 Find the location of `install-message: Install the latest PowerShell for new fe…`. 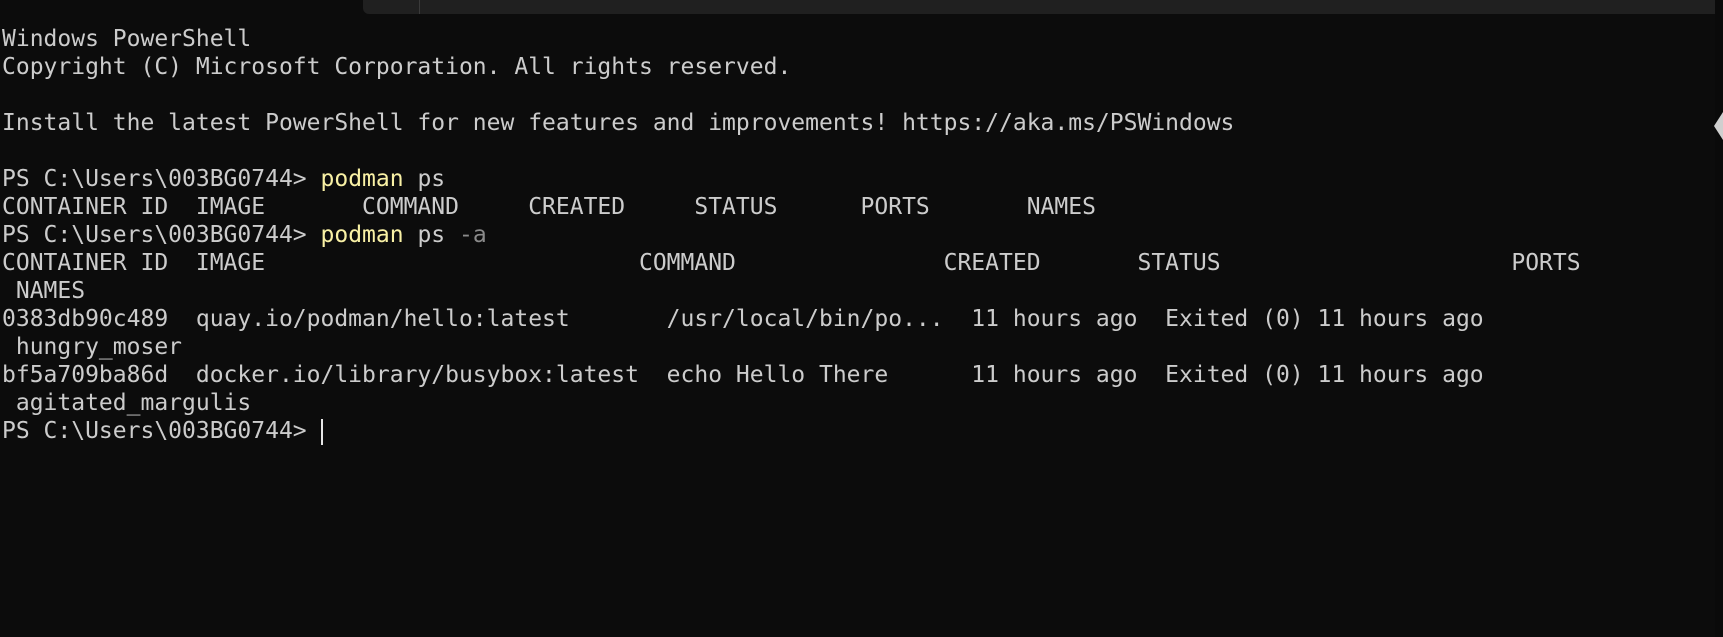

install-message: Install the latest PowerShell for new fe… is located at coordinates (618, 123).